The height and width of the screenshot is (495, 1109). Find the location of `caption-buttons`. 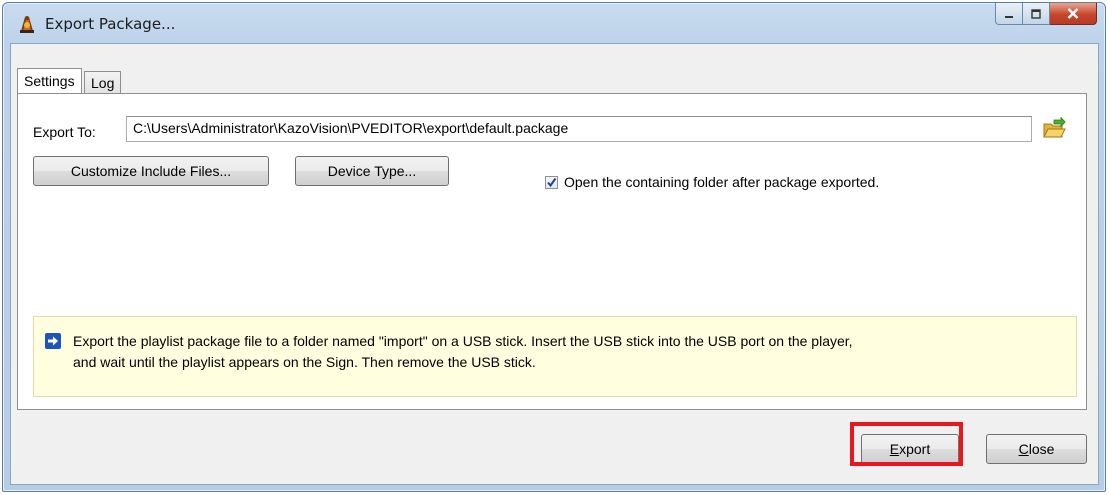

caption-buttons is located at coordinates (1046, 14).